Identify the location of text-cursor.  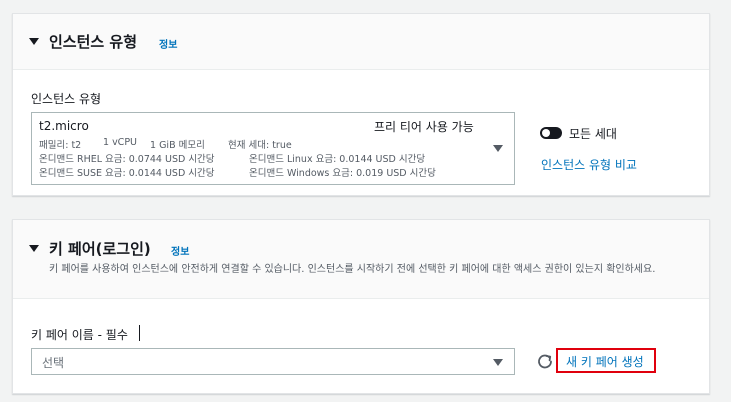
(139, 333).